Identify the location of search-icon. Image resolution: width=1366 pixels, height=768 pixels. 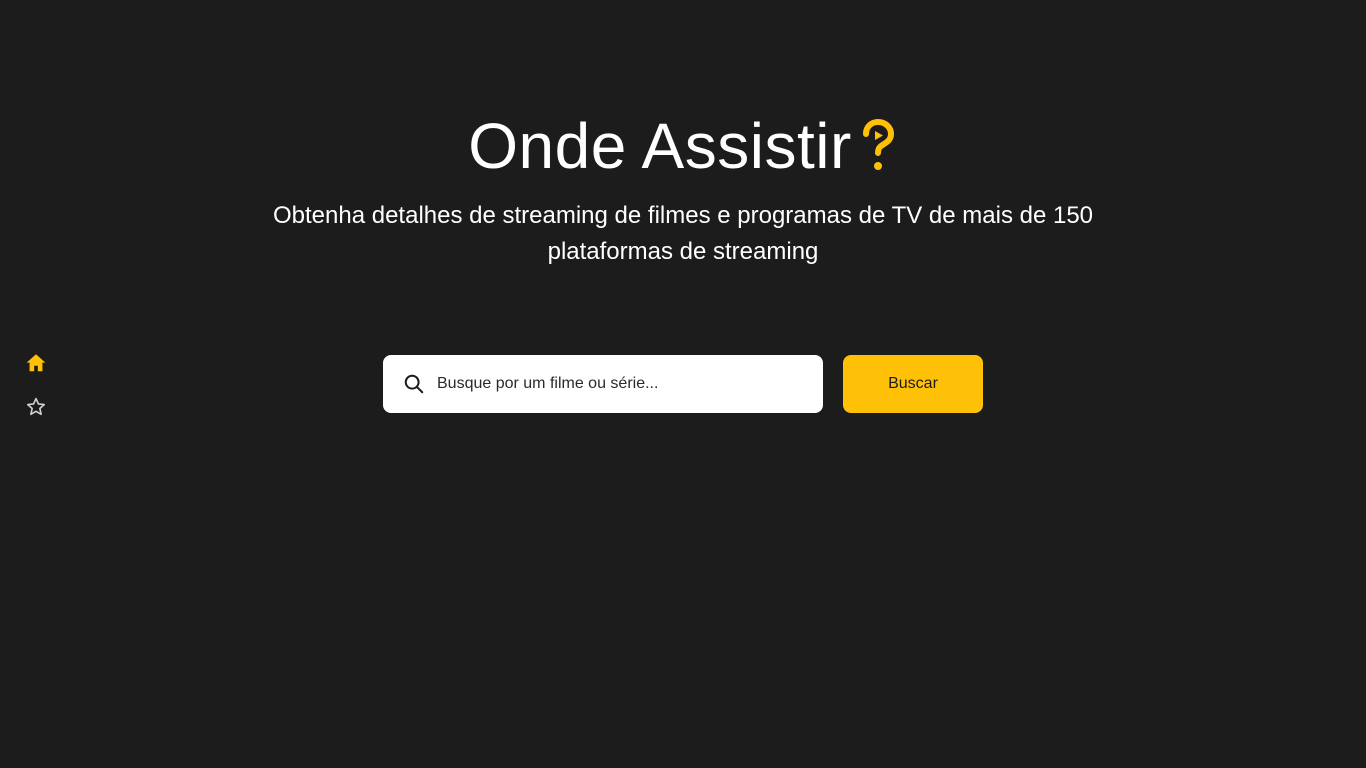
(414, 384).